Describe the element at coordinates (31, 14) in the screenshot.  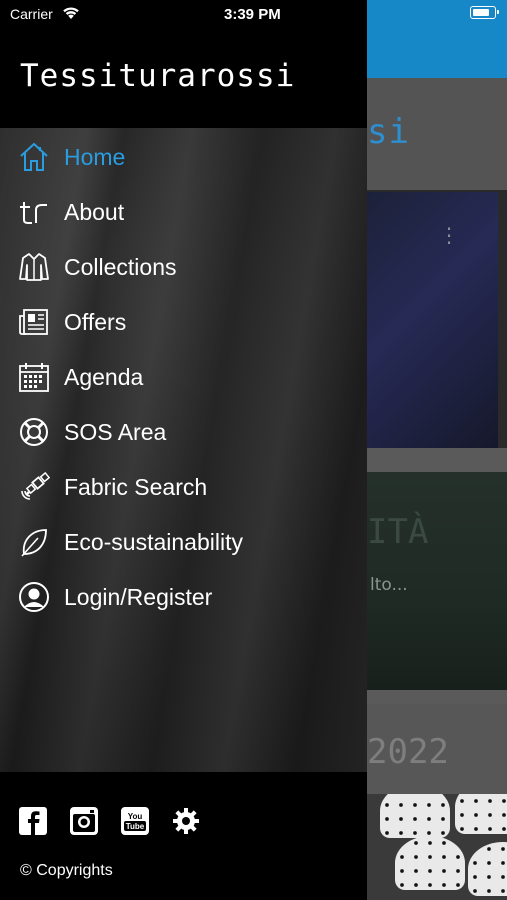
I see `carrier-label: Carrier` at that location.